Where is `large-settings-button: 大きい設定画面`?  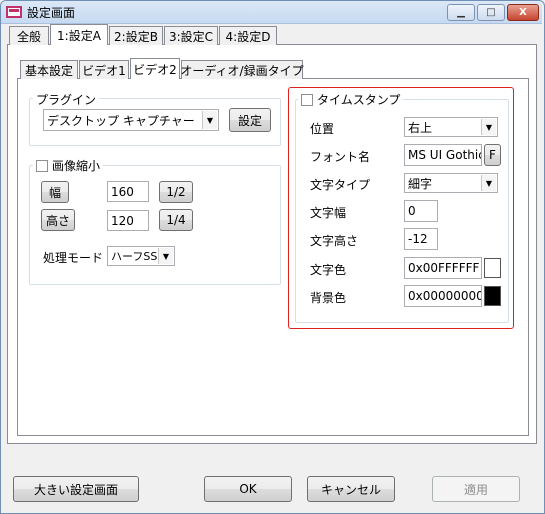 large-settings-button: 大きい設定画面 is located at coordinates (76, 489).